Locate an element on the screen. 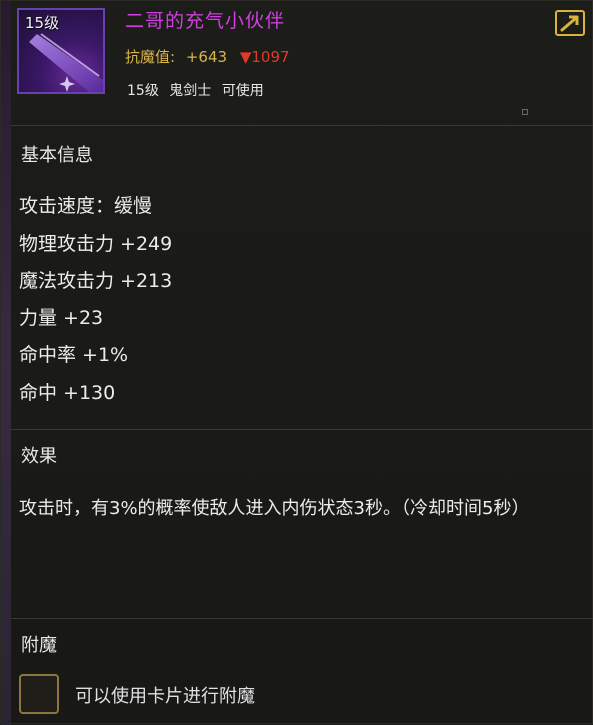 The image size is (593, 725). stat-magic-attack: 魔法攻击力 +213 is located at coordinates (96, 281).